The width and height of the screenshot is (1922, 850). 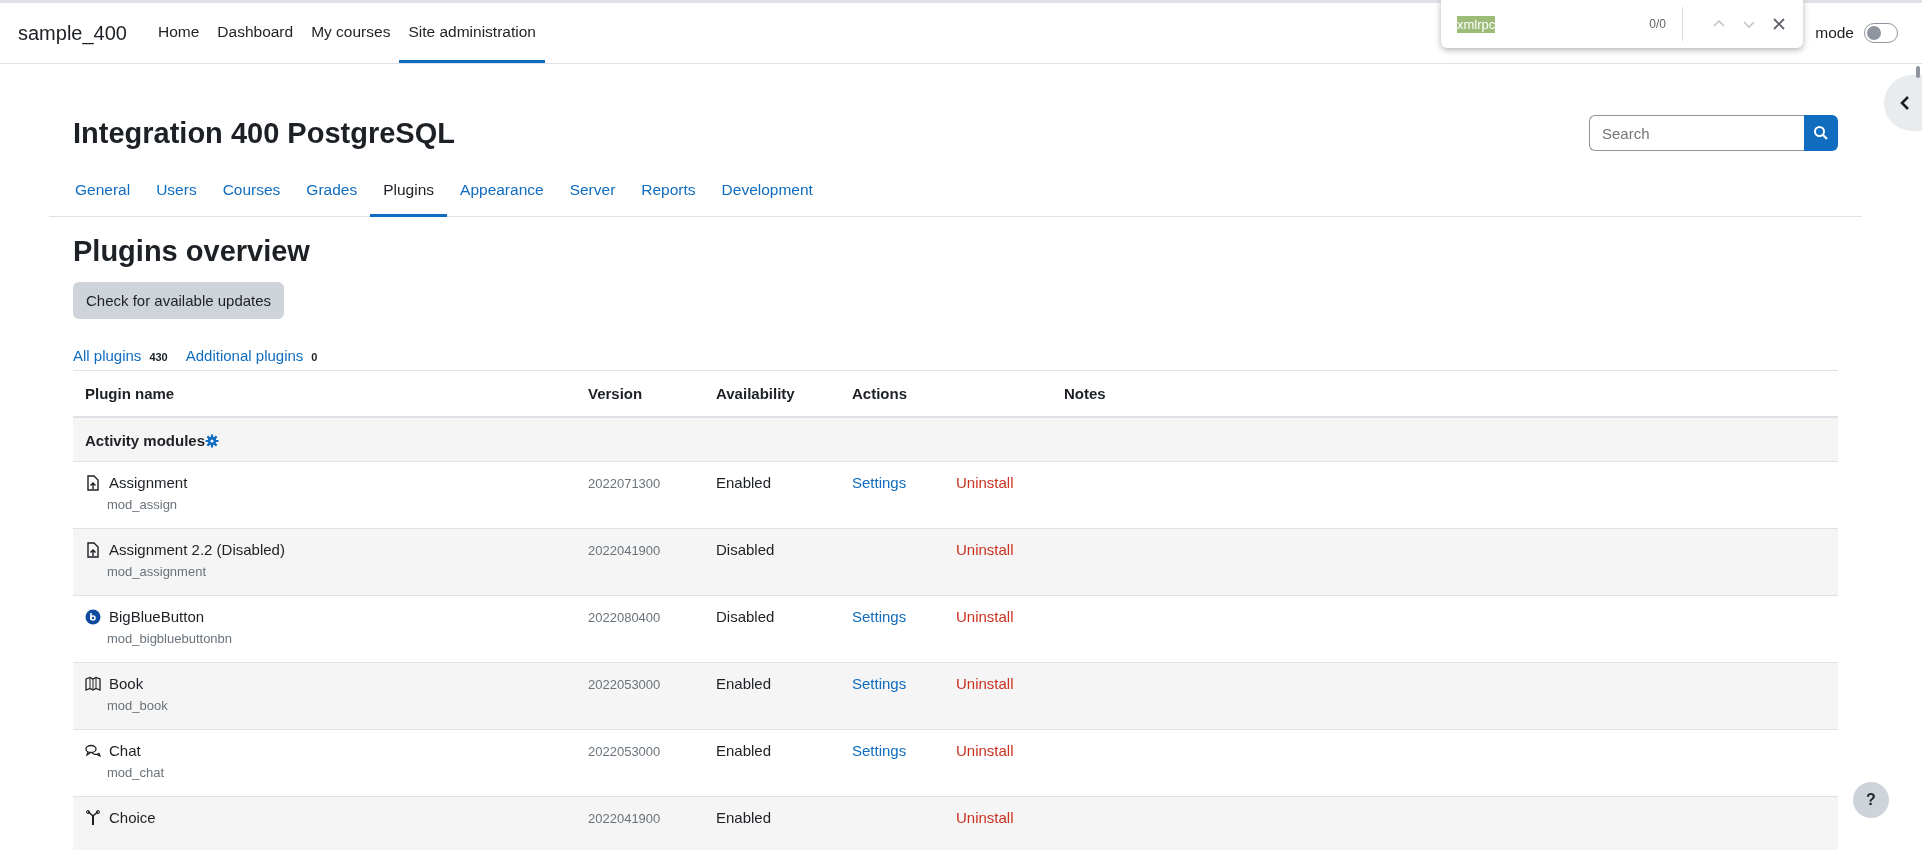 What do you see at coordinates (212, 440) in the screenshot?
I see `settings-icon` at bounding box center [212, 440].